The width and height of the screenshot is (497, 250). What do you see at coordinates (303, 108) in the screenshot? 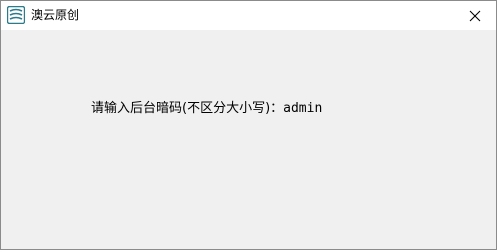
I see `prompt-value: admin` at bounding box center [303, 108].